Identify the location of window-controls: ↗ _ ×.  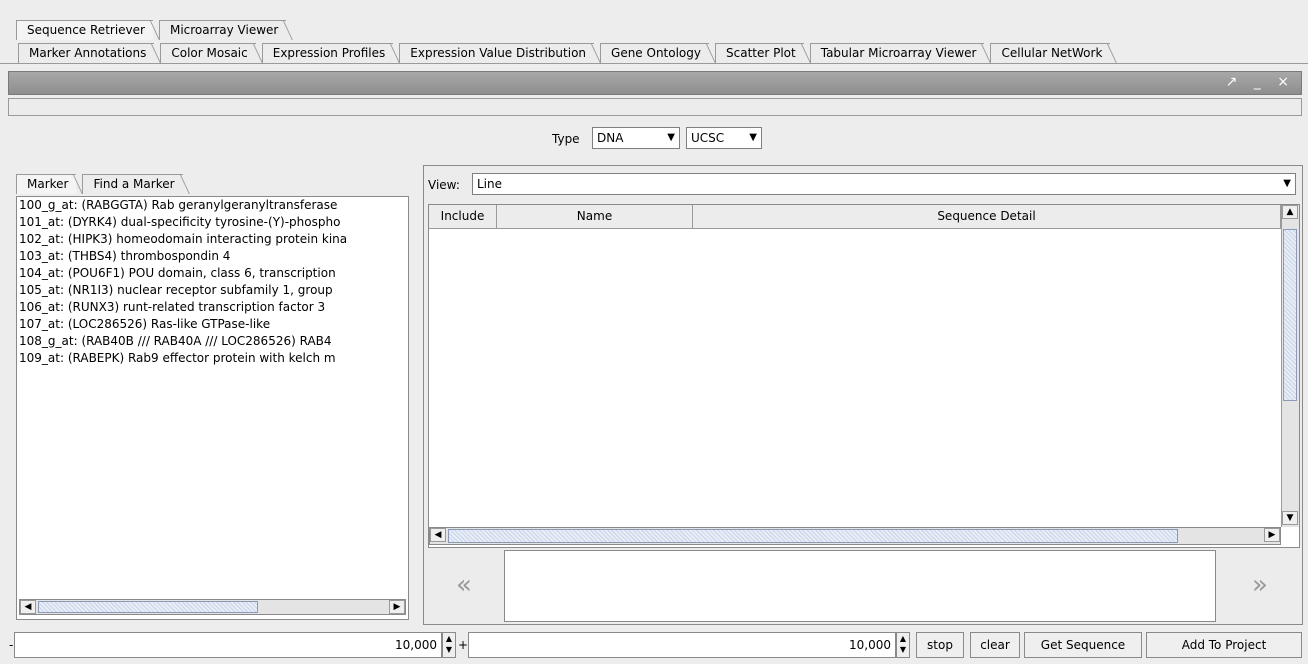
(1260, 82).